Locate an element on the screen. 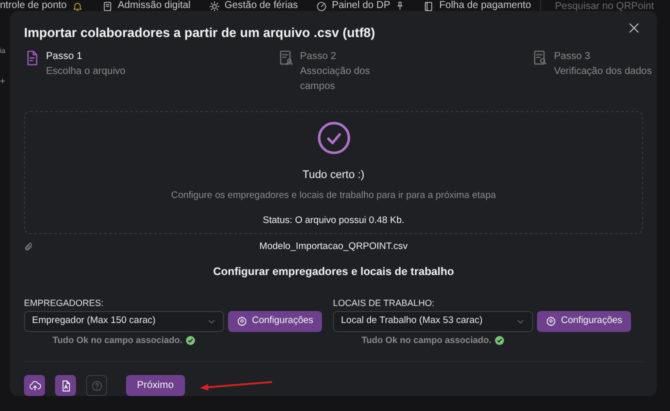 The width and height of the screenshot is (670, 411). field-label: LOCAIS DE TRABALHO: is located at coordinates (384, 303).